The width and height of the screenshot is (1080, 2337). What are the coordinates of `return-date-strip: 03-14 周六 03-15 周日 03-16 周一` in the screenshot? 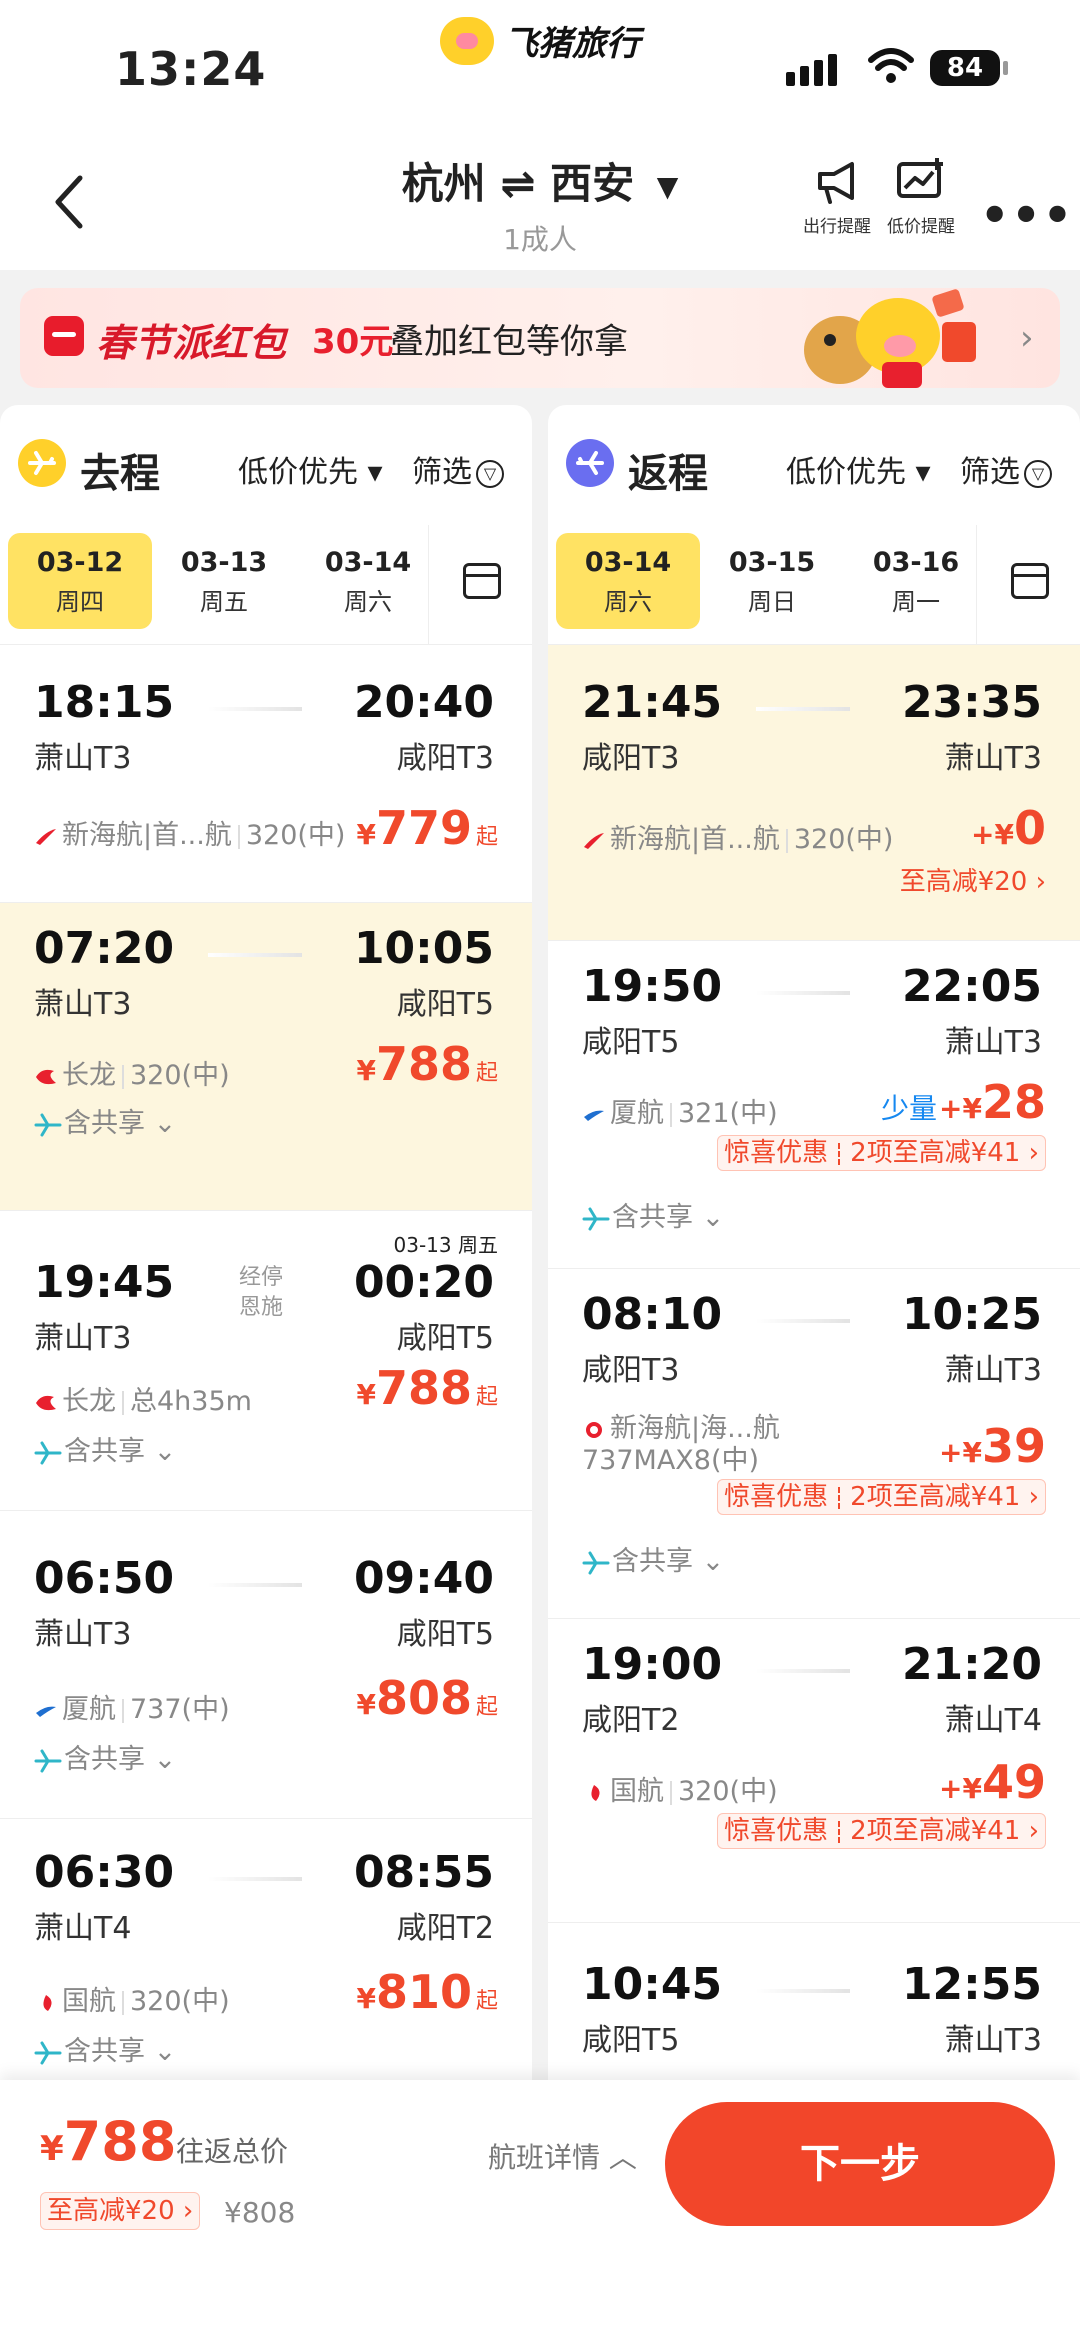 It's located at (814, 585).